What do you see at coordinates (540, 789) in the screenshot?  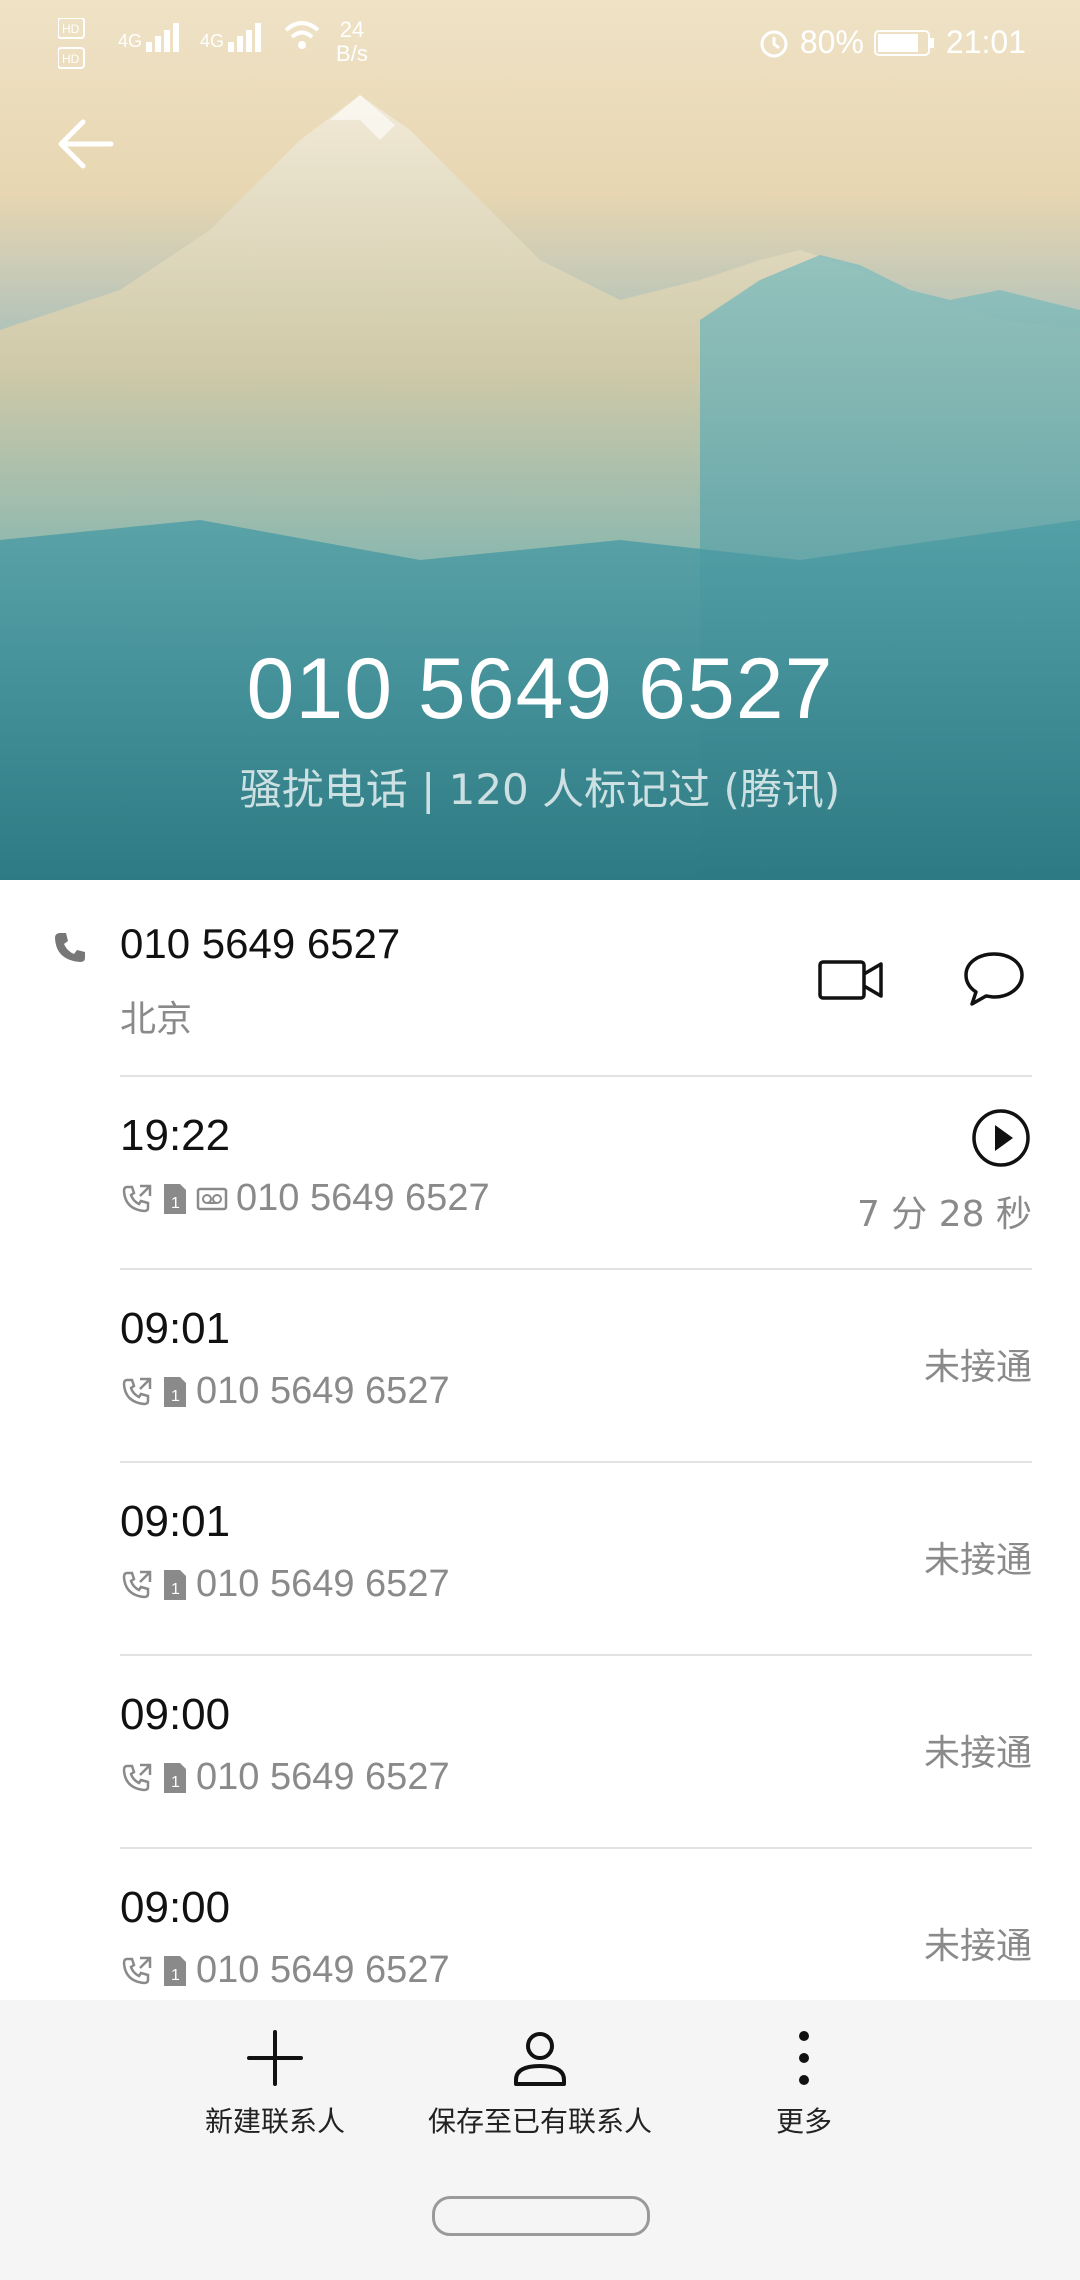 I see `spam-label: 骚扰电话 | 120 人标记过 (腾讯)` at bounding box center [540, 789].